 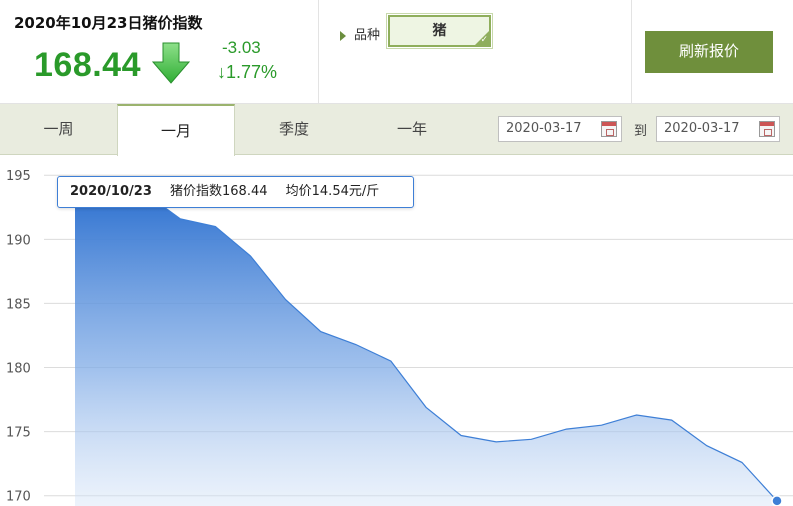 I want to click on variety-option-label: 猪, so click(x=439, y=31).